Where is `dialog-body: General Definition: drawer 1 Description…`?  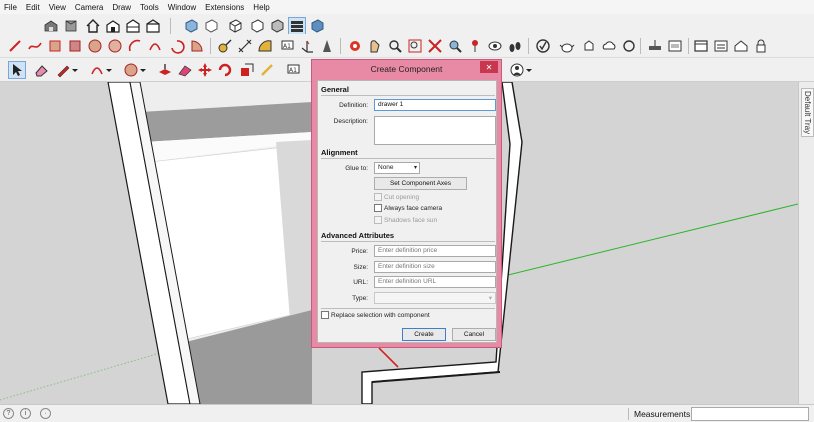
dialog-body: General Definition: drawer 1 Description… is located at coordinates (407, 211).